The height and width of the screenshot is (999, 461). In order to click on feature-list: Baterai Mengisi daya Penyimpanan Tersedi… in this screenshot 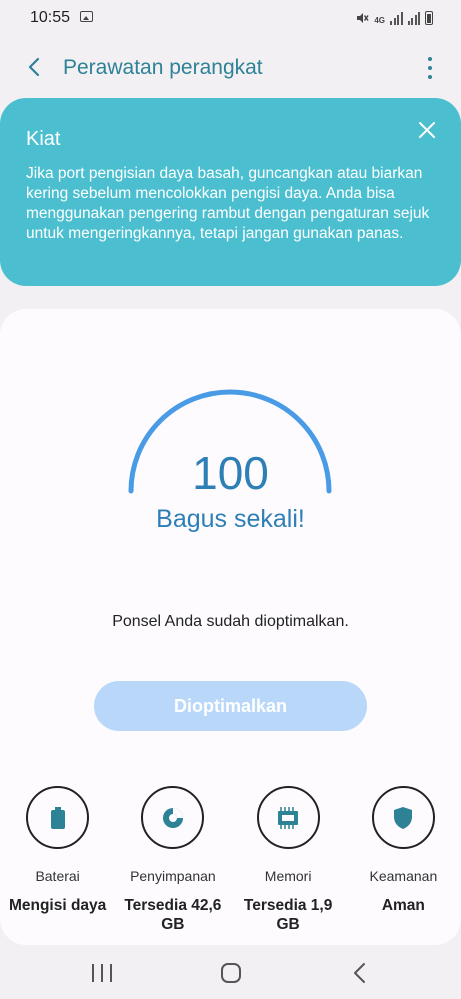, I will do `click(230, 860)`.